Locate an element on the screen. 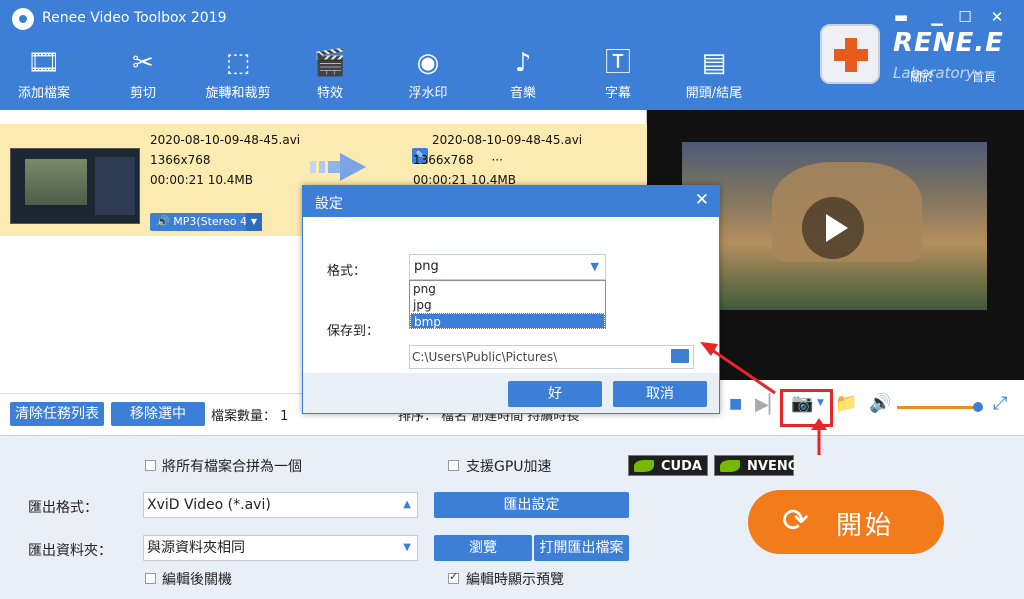  gpu-checkbox is located at coordinates (453, 465).